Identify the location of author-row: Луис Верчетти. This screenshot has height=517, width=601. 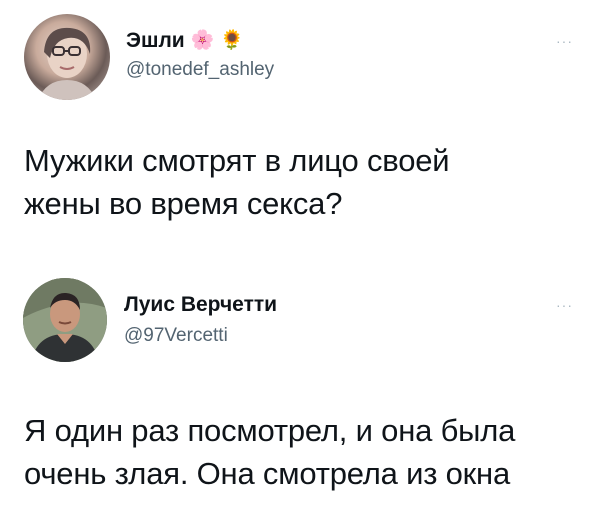
(200, 304).